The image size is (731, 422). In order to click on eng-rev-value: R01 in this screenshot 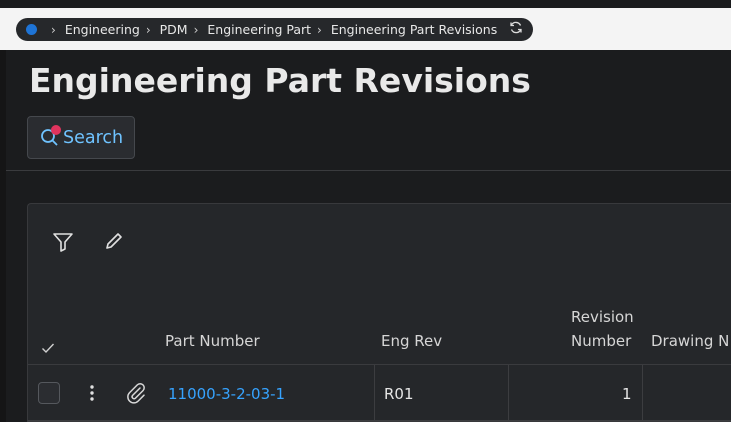, I will do `click(399, 394)`.